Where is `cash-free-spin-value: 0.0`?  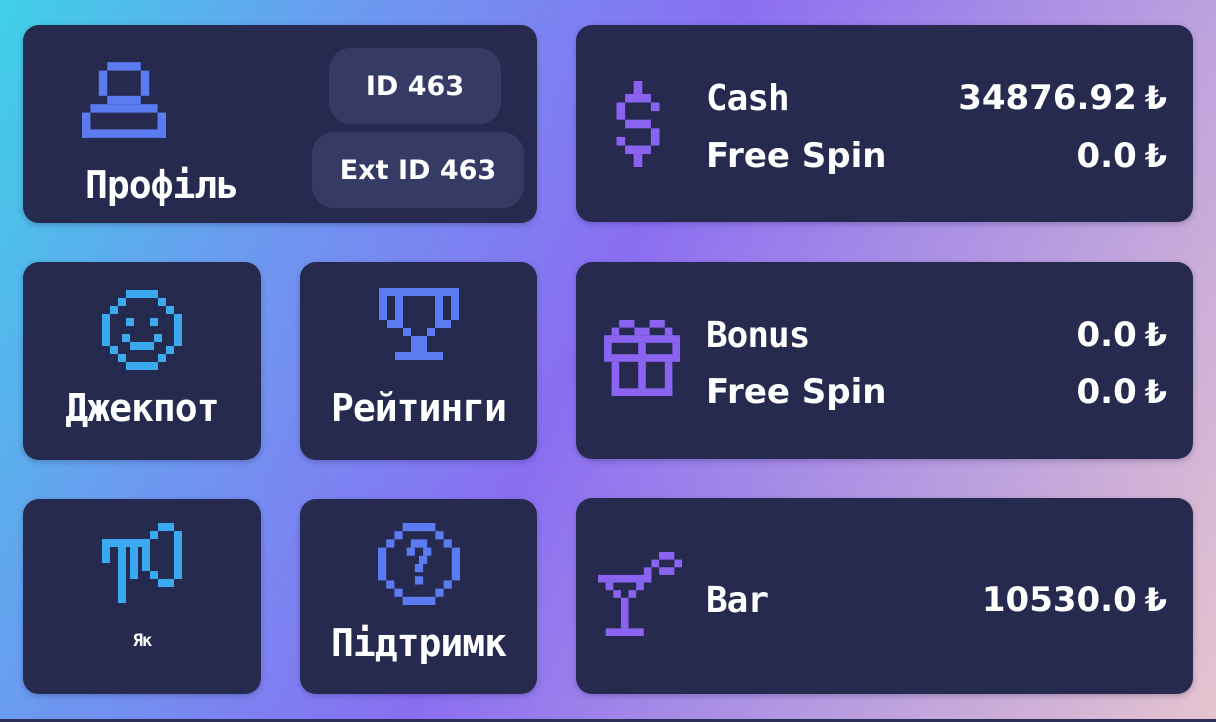
cash-free-spin-value: 0.0 is located at coordinates (1106, 156).